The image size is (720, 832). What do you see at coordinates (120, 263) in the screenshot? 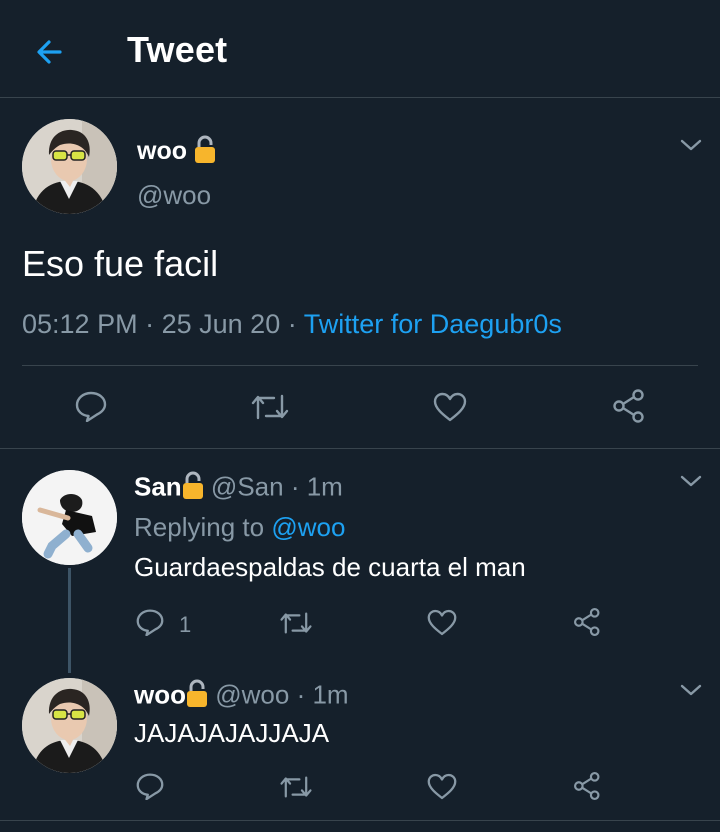
I see `tweet-text: Eso fue facil` at bounding box center [120, 263].